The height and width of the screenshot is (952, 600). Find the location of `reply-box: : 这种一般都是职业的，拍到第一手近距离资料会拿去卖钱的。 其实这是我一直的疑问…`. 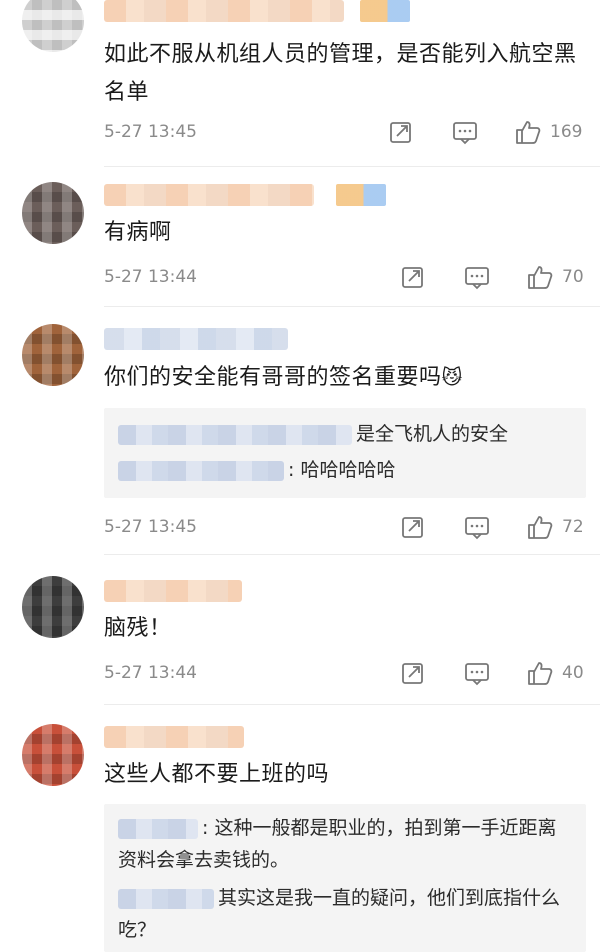

reply-box: : 这种一般都是职业的，拍到第一手近距离资料会拿去卖钱的。 其实这是我一直的疑问… is located at coordinates (345, 878).